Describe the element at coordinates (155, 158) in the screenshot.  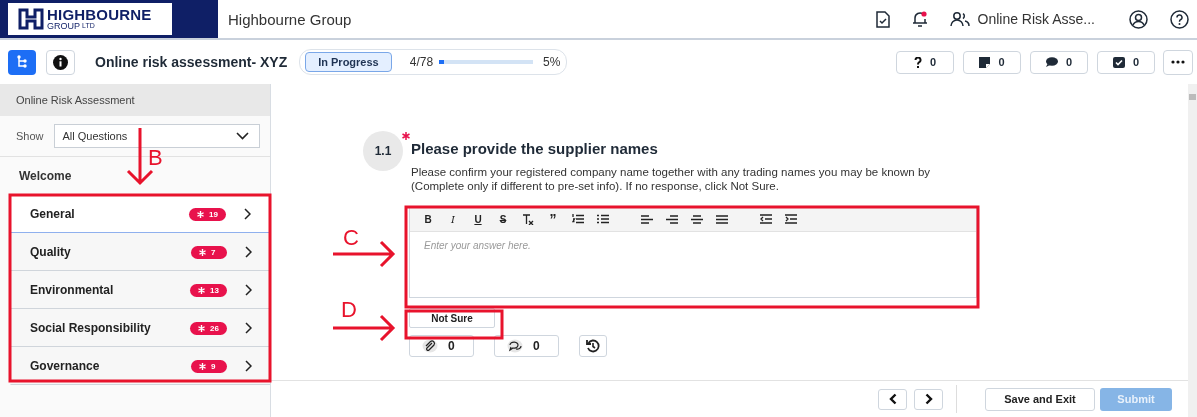
I see `annotation-letter: B` at that location.